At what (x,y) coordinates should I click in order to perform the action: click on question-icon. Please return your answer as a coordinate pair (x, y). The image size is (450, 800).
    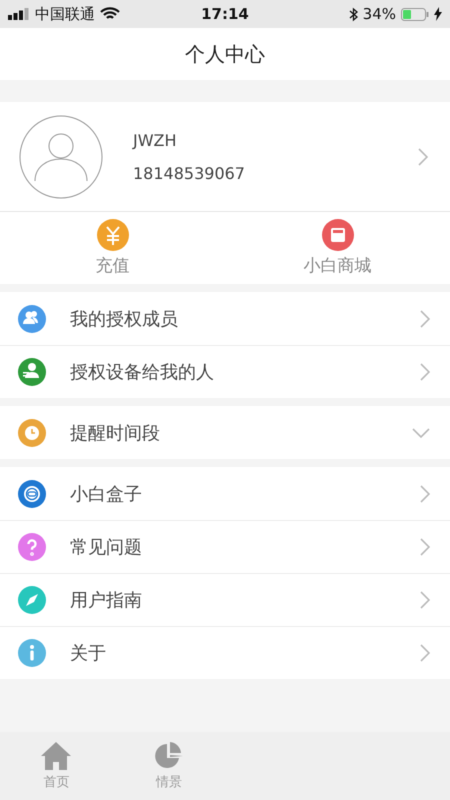
    Looking at the image, I should click on (32, 547).